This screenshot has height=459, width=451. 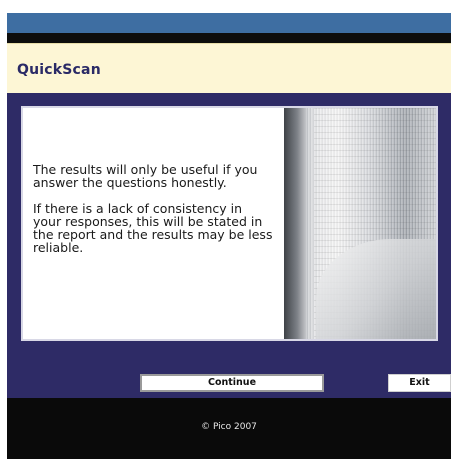 I want to click on app-title: QuickScan, so click(x=59, y=70).